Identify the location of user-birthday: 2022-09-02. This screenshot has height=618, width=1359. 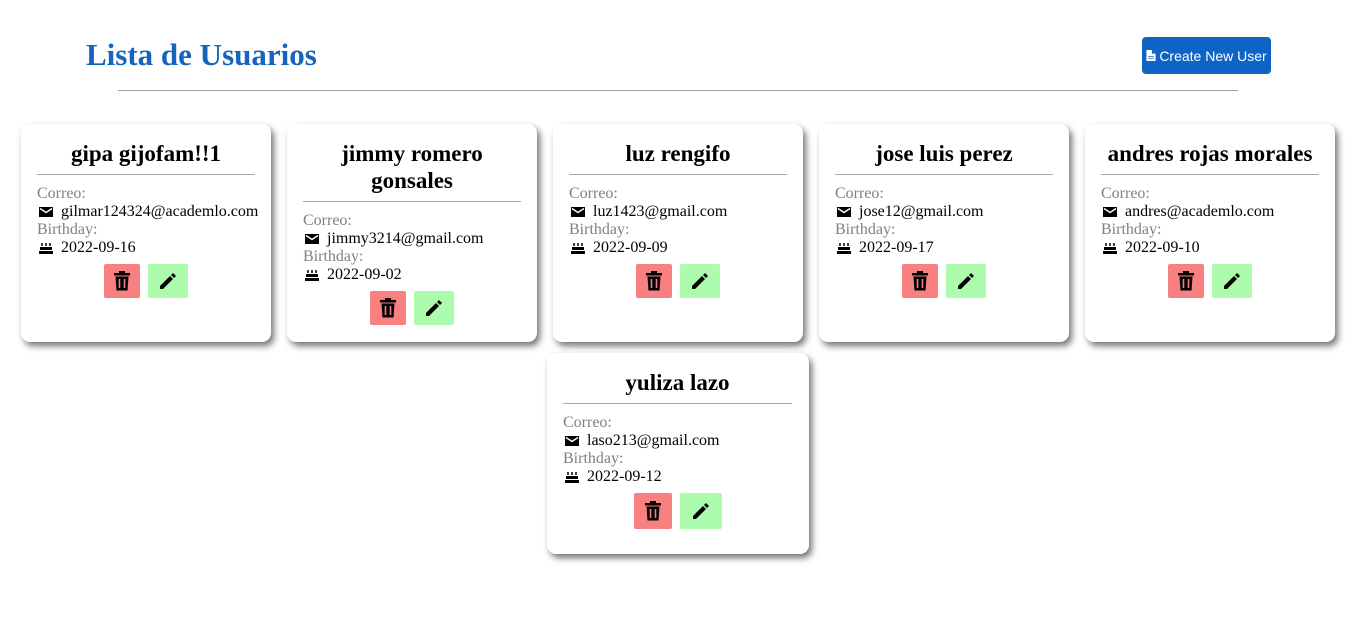
(364, 274).